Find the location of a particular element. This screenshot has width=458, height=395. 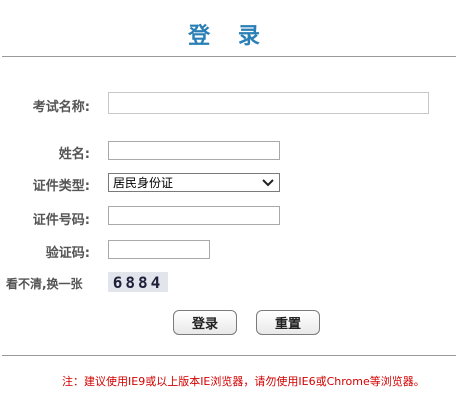

browser-note: 注：建议使用IE9或以上版本IE浏览器，请勿使用IE6或Chrome等浏览器。 is located at coordinates (243, 381).